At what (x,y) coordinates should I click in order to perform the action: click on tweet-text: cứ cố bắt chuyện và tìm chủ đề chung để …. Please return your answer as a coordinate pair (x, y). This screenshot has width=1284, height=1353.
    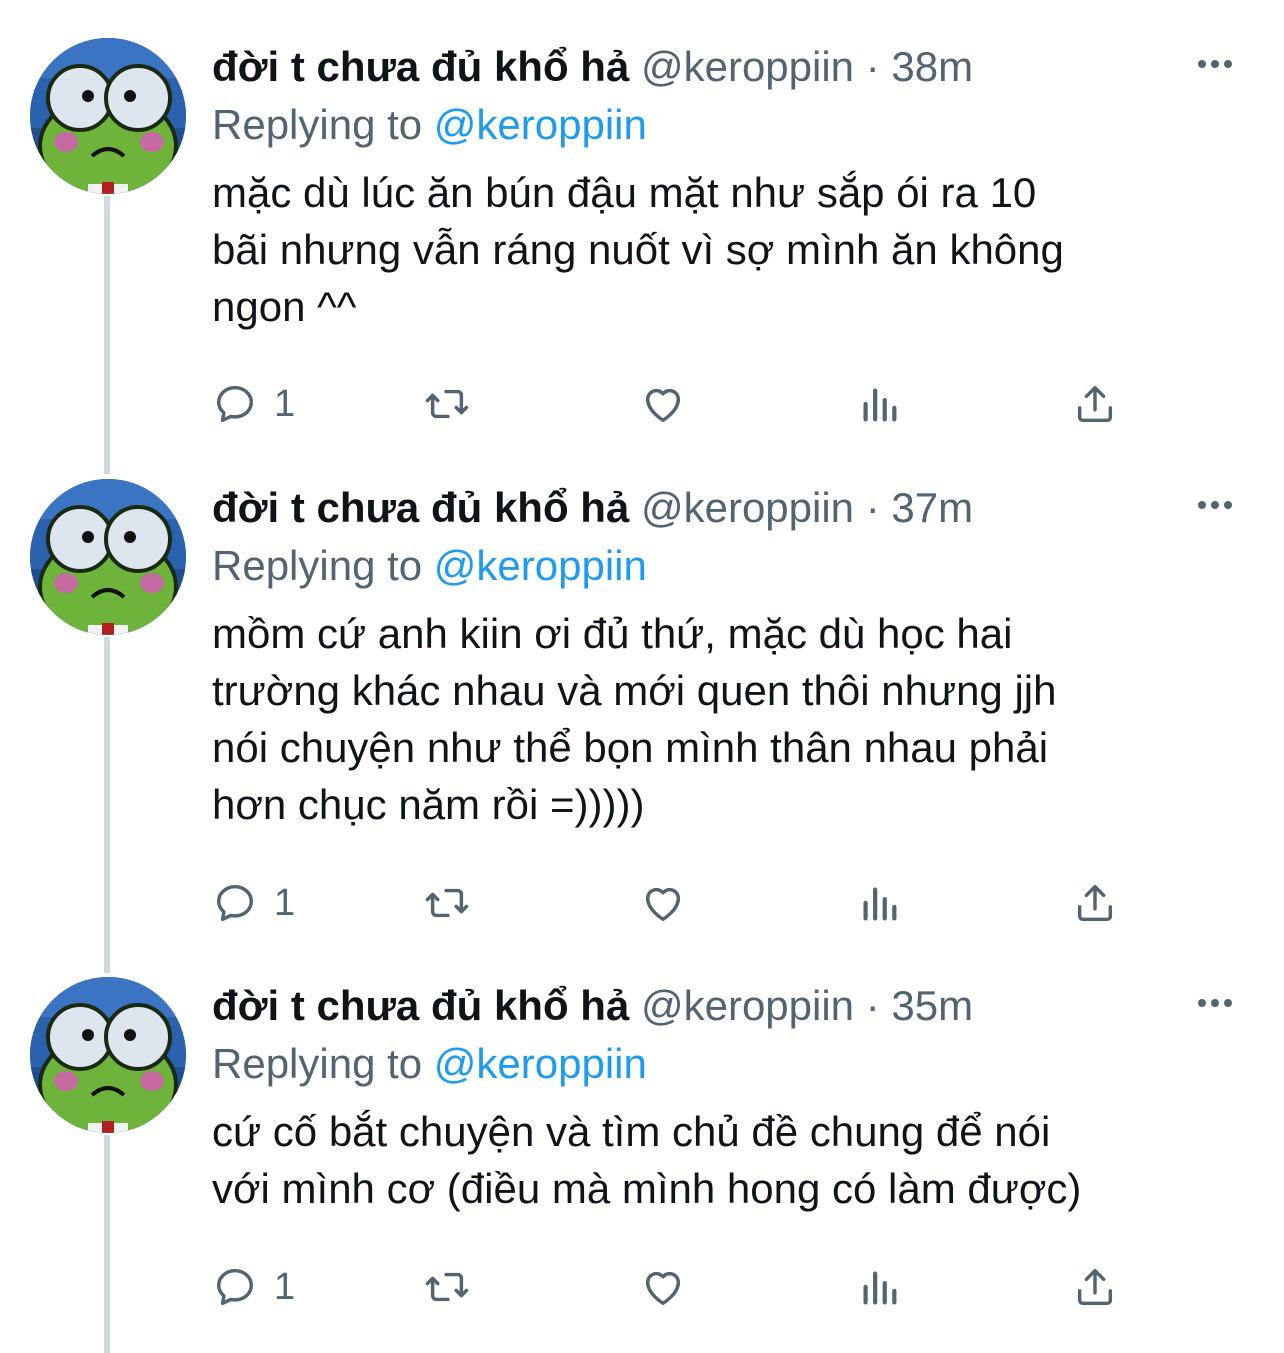
    Looking at the image, I should click on (647, 1160).